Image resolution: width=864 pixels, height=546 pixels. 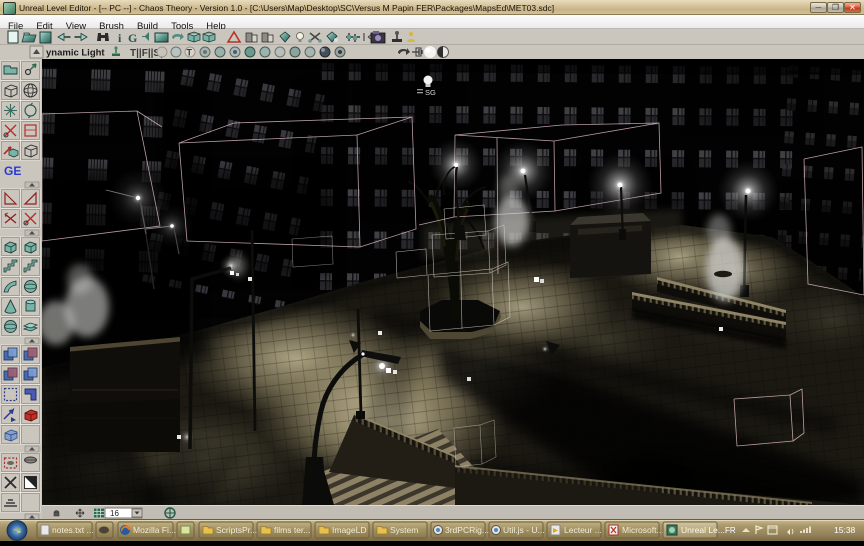 I want to click on svg-text: 16, so click(x=114, y=513).